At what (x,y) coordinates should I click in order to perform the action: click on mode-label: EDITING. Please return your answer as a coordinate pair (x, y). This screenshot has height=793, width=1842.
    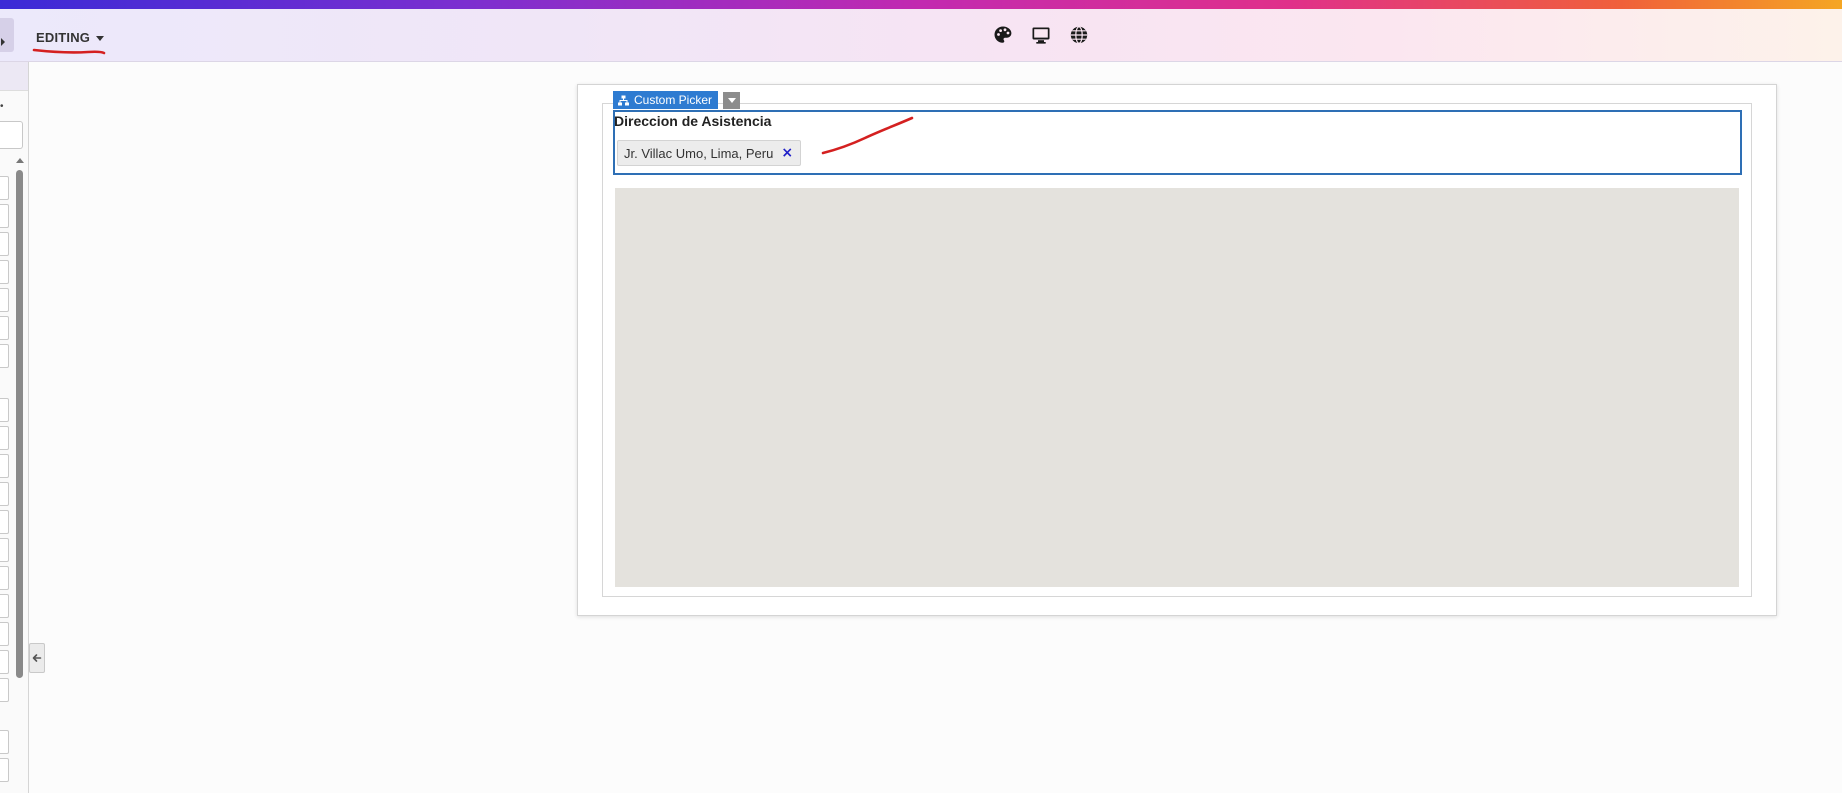
    Looking at the image, I should click on (63, 37).